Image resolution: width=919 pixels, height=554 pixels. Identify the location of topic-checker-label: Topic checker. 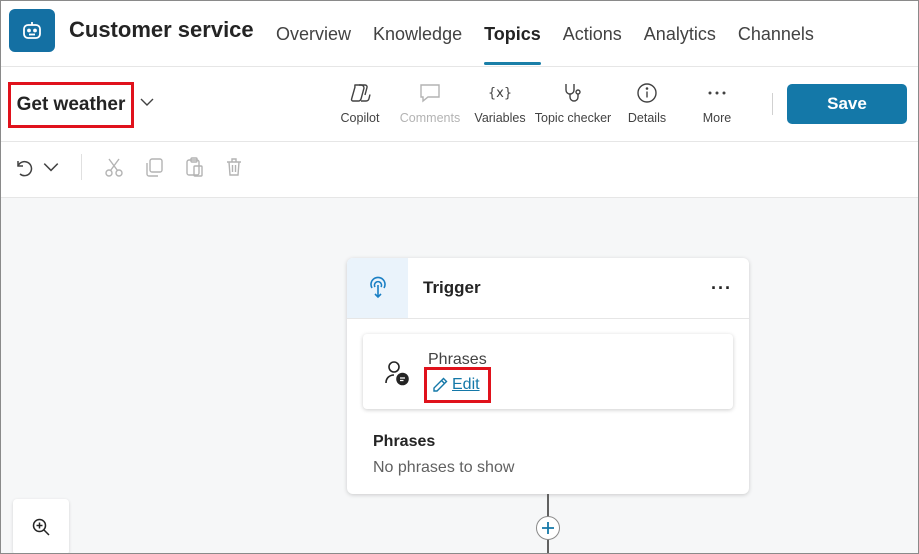
(573, 118).